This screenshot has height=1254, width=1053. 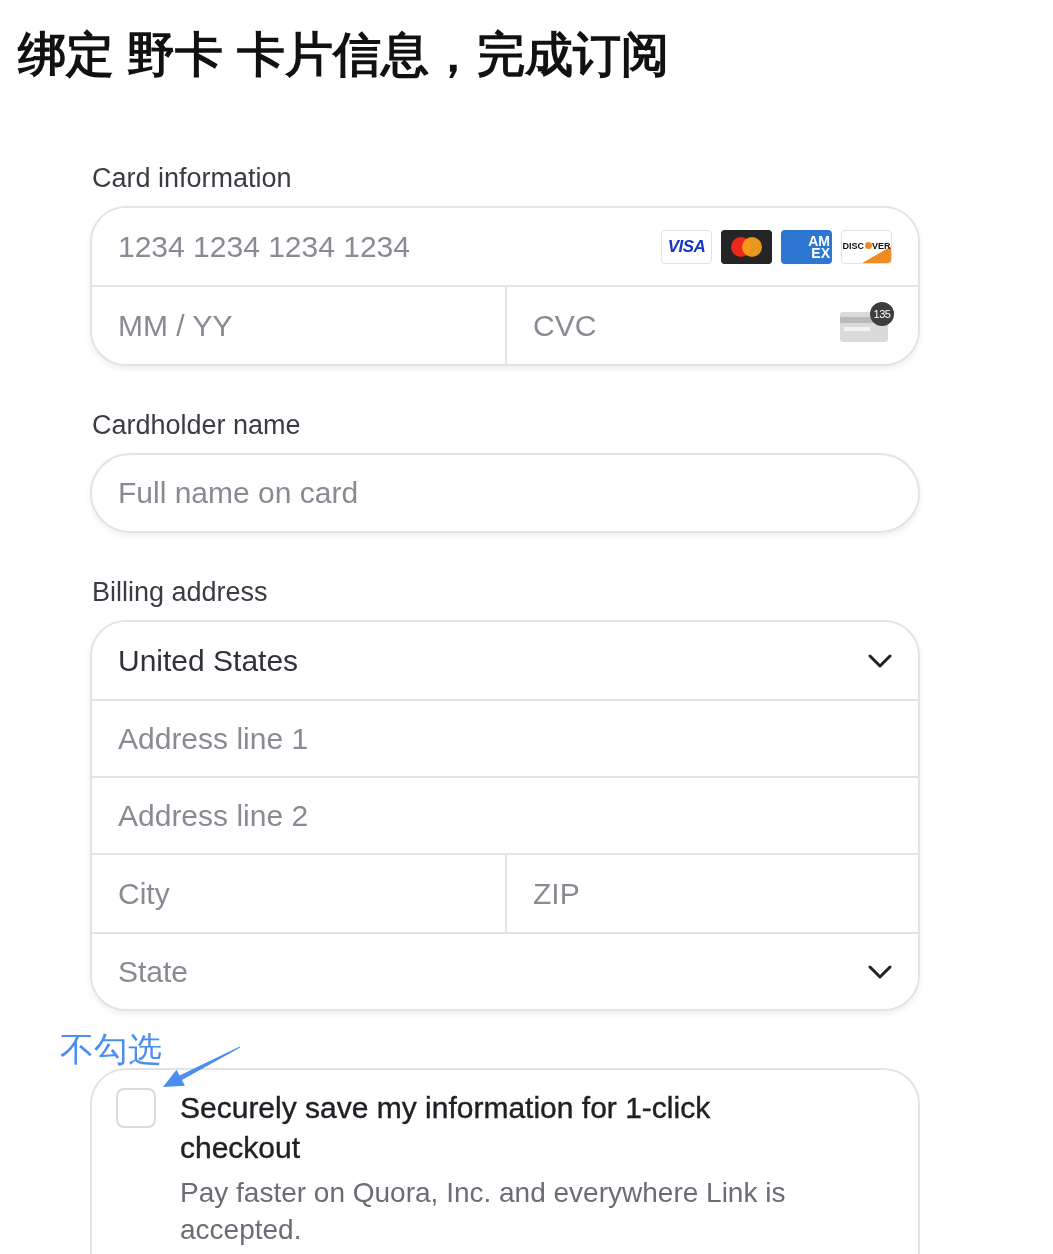 What do you see at coordinates (866, 246) in the screenshot?
I see `card-brand-logo: DISC VER` at bounding box center [866, 246].